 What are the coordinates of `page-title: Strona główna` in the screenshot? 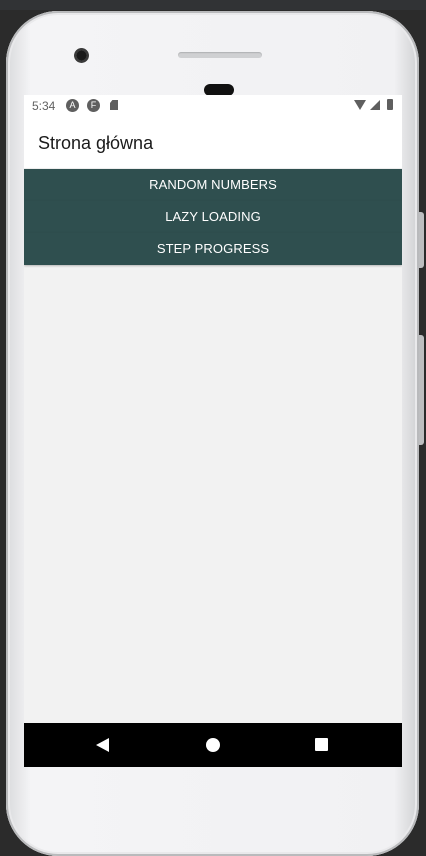 It's located at (96, 143).